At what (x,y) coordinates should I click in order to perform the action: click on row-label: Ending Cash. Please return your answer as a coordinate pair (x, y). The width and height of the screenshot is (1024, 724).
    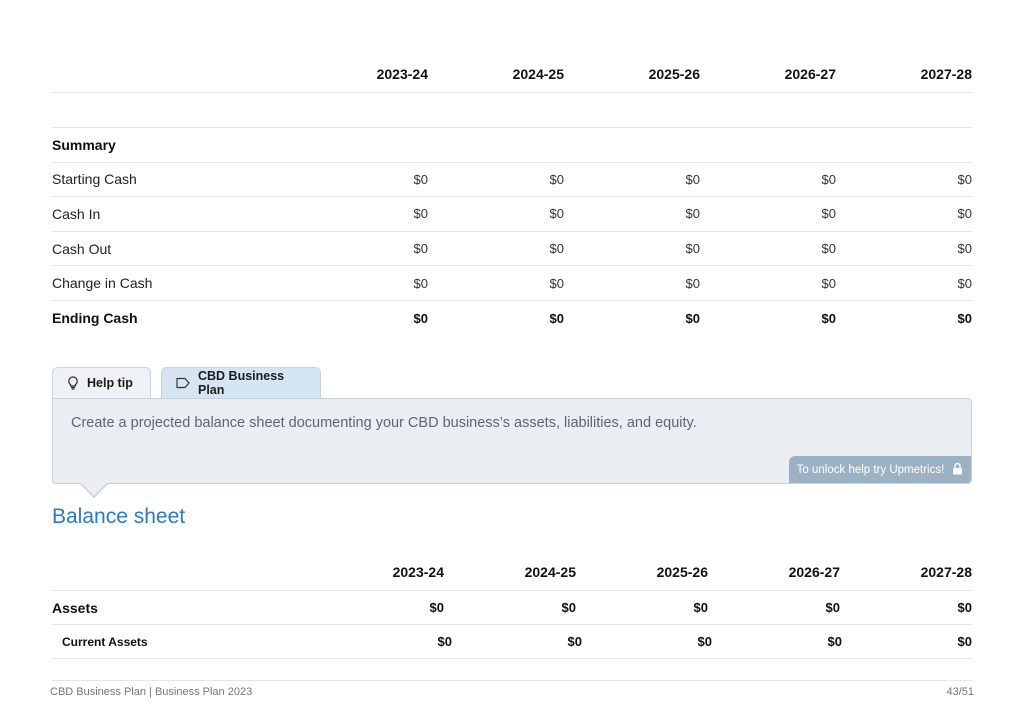
    Looking at the image, I should click on (95, 318).